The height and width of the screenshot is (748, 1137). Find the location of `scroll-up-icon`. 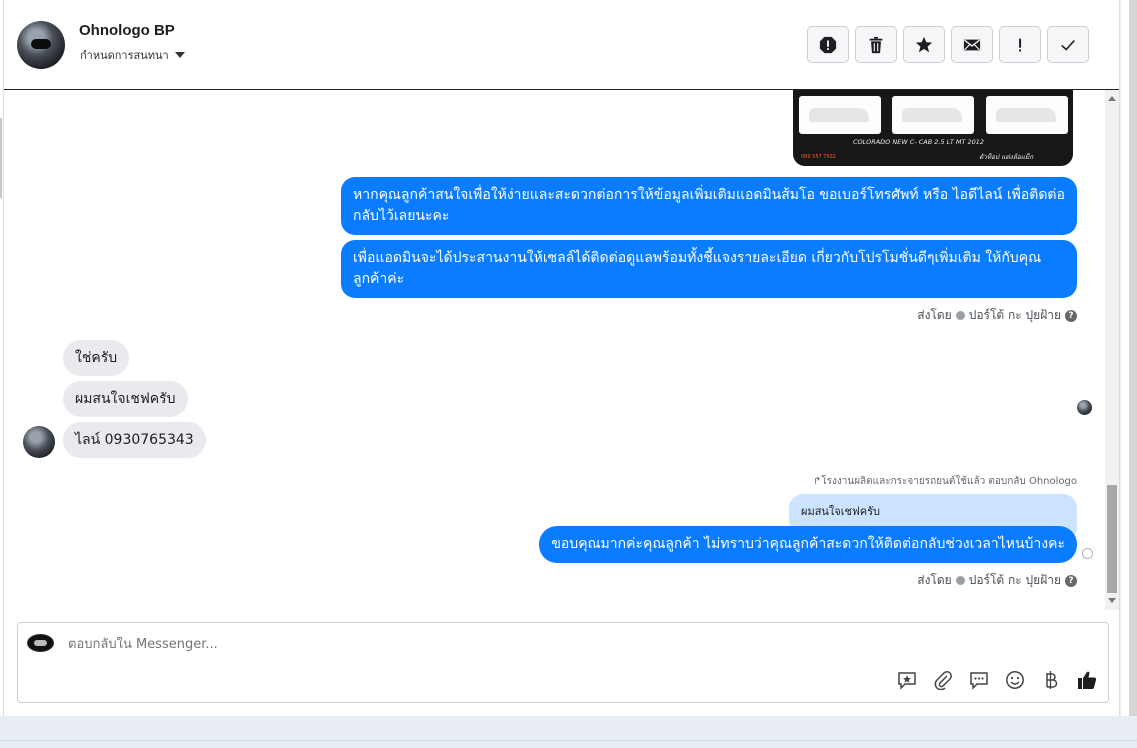

scroll-up-icon is located at coordinates (1112, 98).